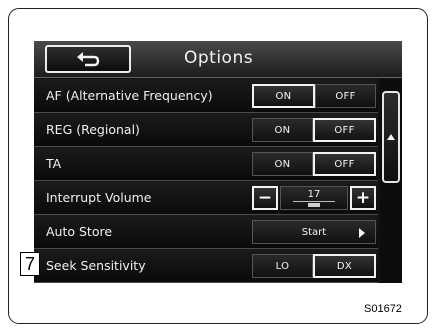  What do you see at coordinates (362, 233) in the screenshot?
I see `play-arrow-icon` at bounding box center [362, 233].